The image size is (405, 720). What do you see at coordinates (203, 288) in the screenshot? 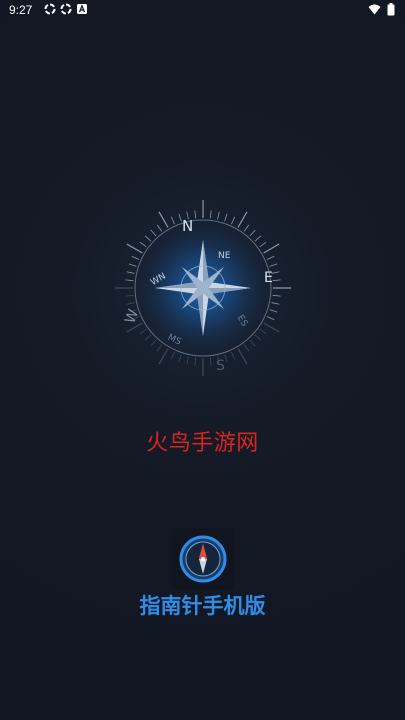
I see `compass-illustration: N E S W NE WN ES MS` at bounding box center [203, 288].